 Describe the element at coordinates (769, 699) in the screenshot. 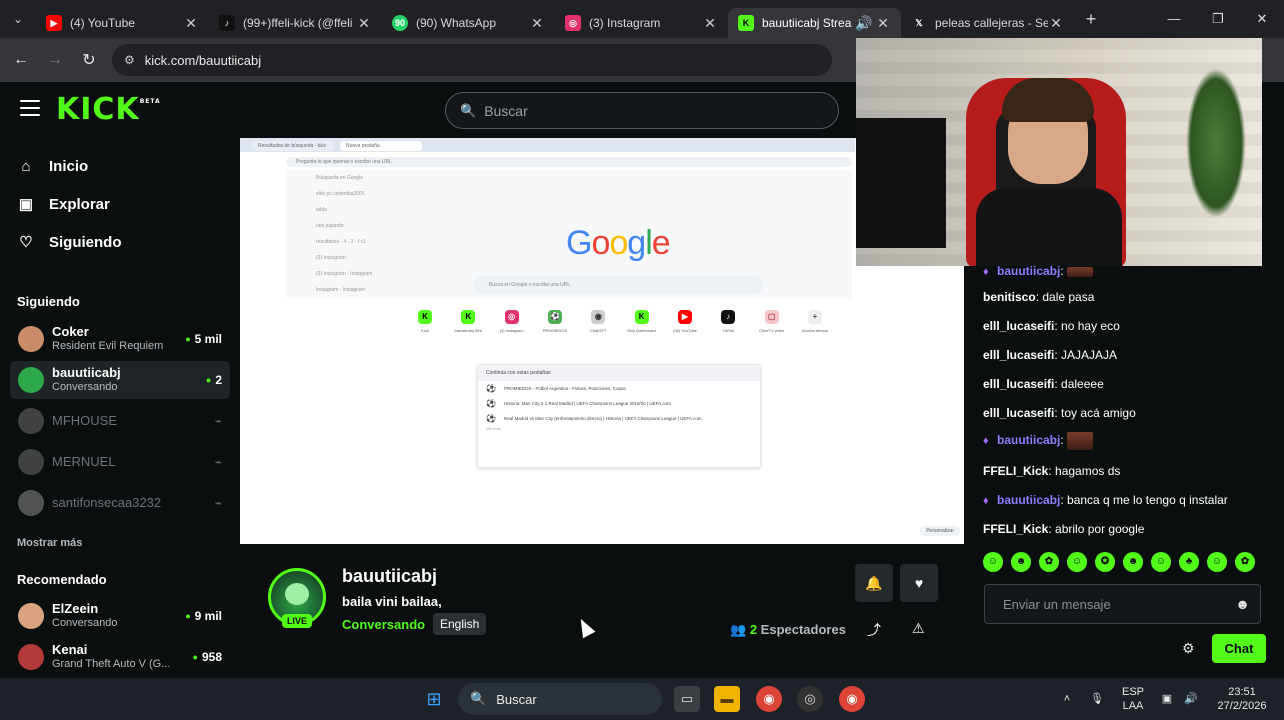

I see `chrome-icon: ◉` at that location.